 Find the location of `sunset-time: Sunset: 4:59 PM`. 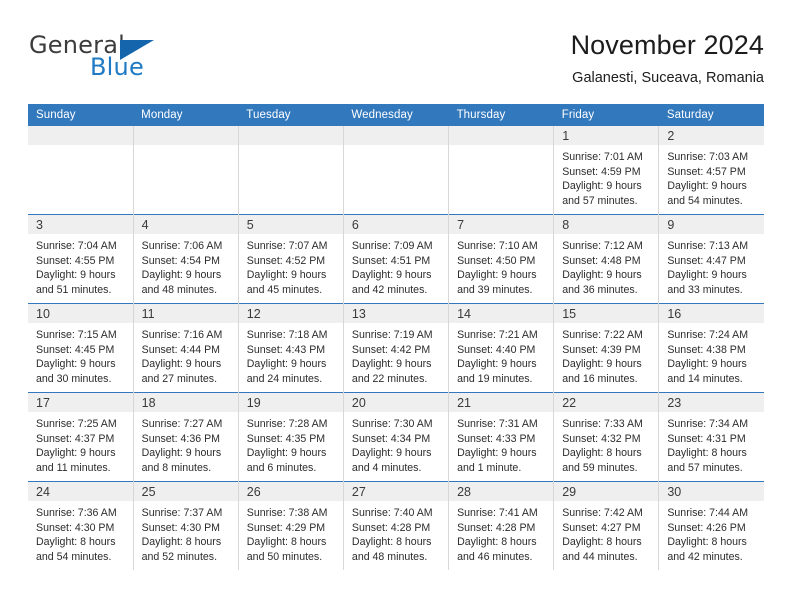

sunset-time: Sunset: 4:59 PM is located at coordinates (601, 171).